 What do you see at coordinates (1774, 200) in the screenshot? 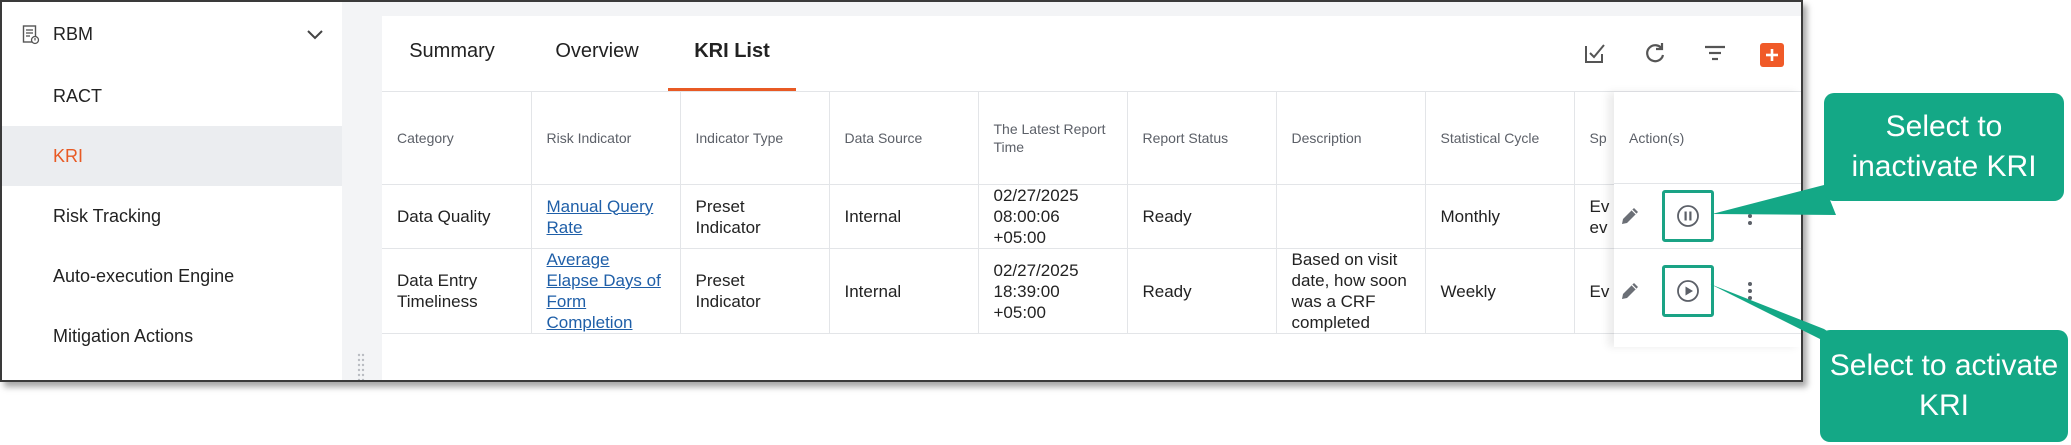
I see `inactivate-callout-pointer` at bounding box center [1774, 200].